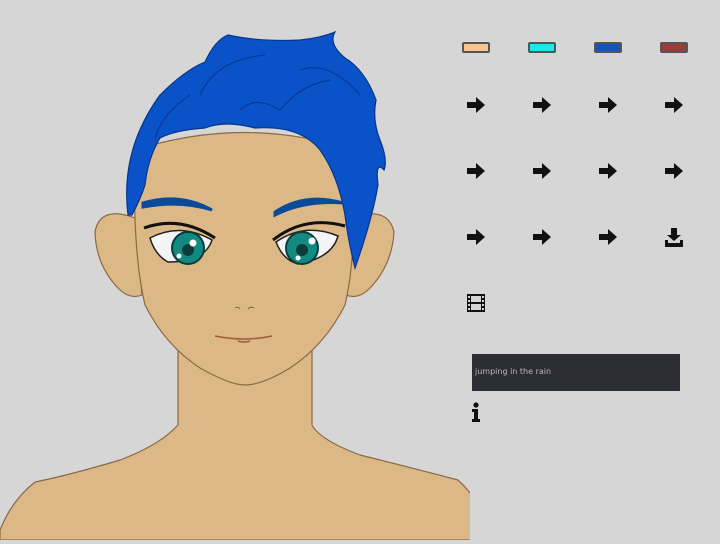  Describe the element at coordinates (513, 371) in the screenshot. I see `caption-text: jumping in the rain` at that location.